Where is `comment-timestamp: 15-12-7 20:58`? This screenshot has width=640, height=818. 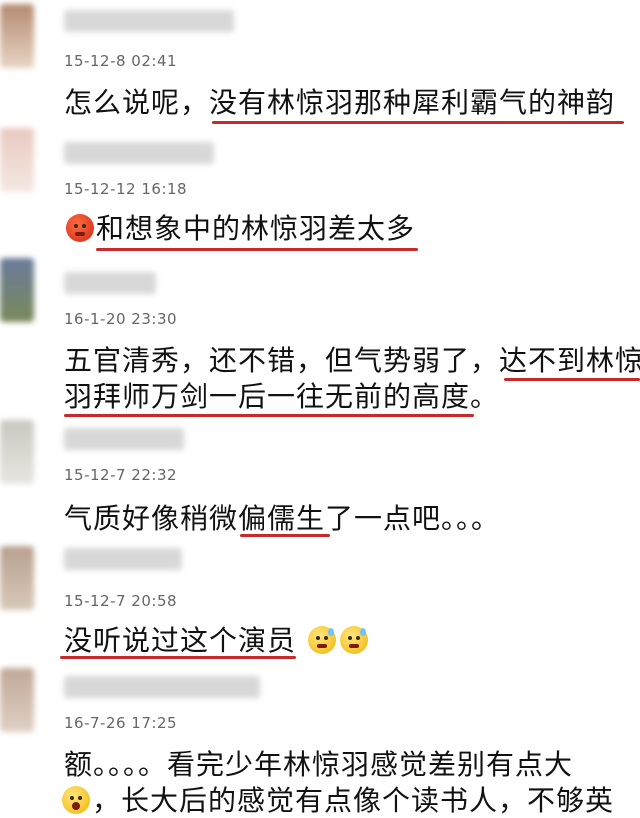
comment-timestamp: 15-12-7 20:58 is located at coordinates (121, 601).